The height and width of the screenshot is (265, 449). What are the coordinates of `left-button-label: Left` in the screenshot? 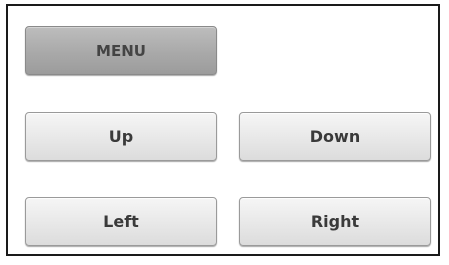 It's located at (121, 221).